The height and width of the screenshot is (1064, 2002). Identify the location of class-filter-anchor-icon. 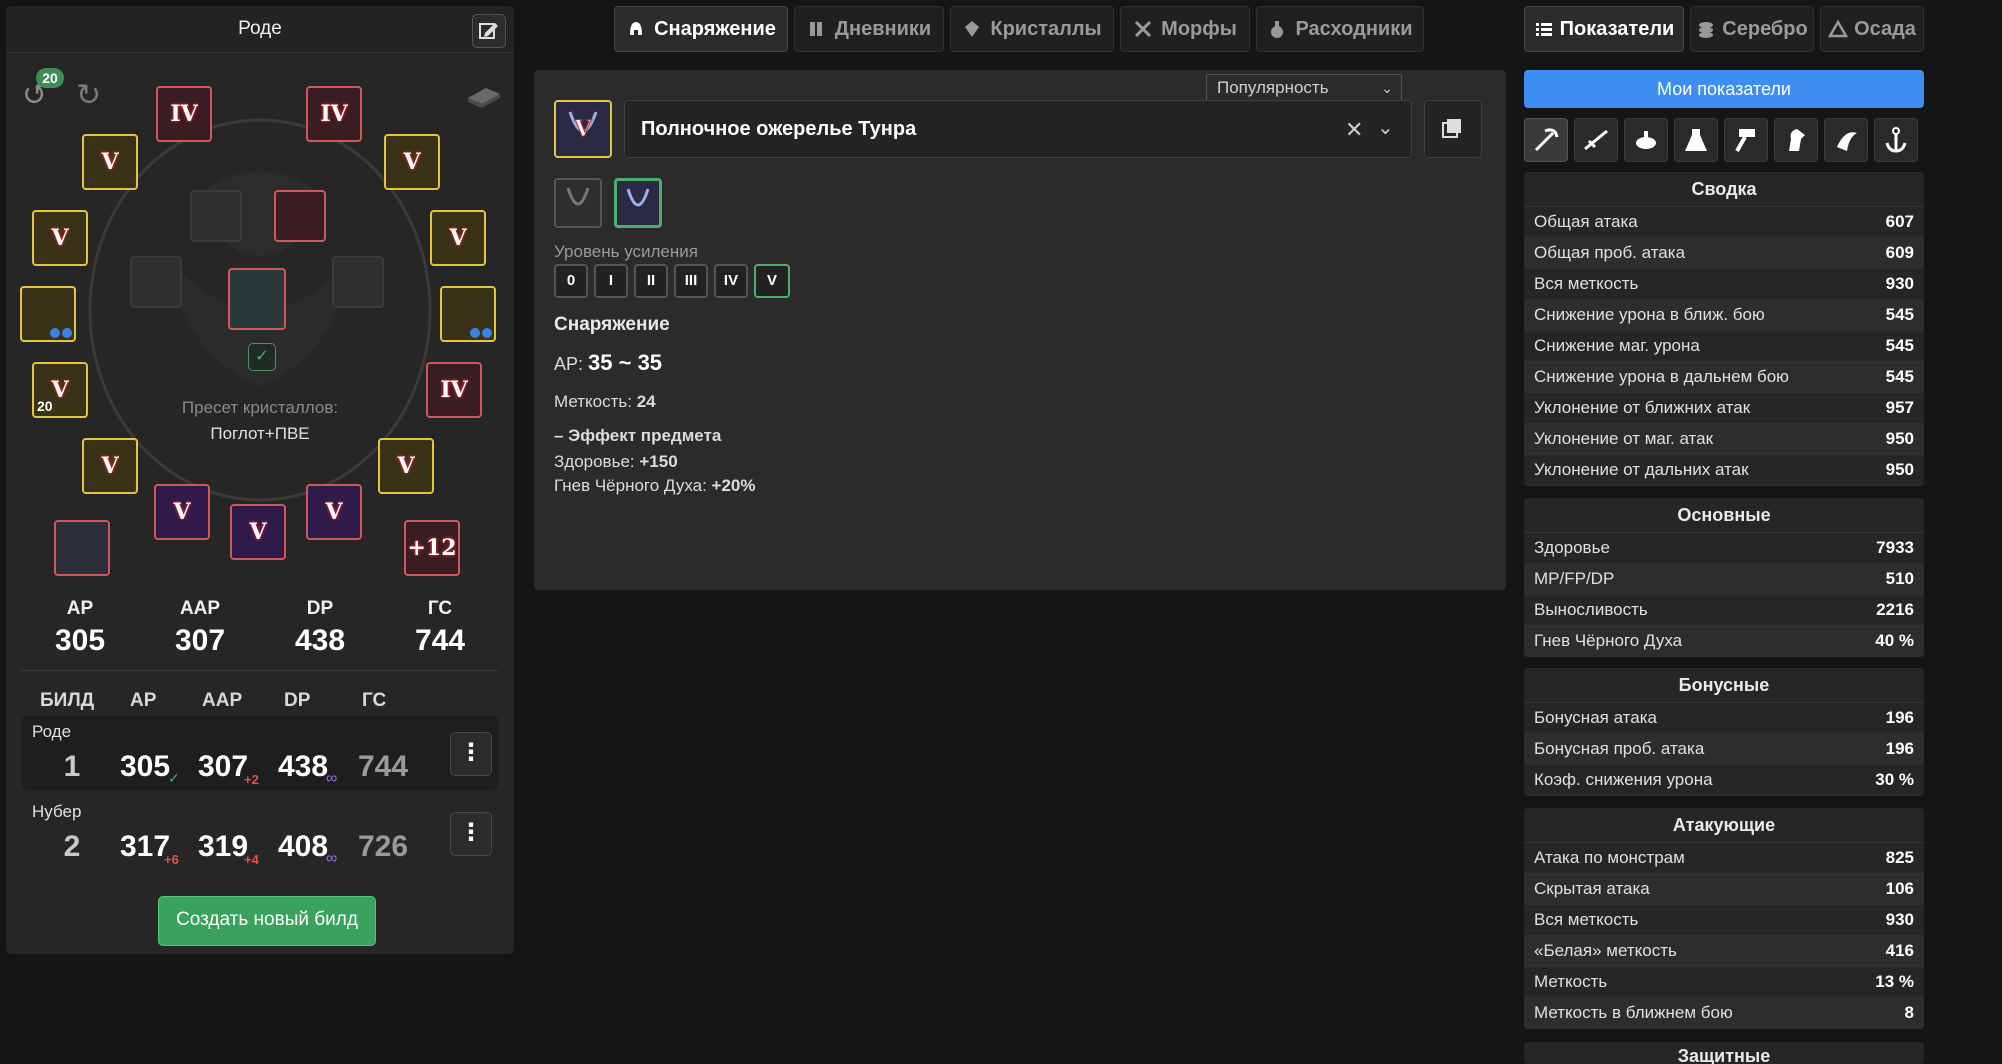
(1896, 140).